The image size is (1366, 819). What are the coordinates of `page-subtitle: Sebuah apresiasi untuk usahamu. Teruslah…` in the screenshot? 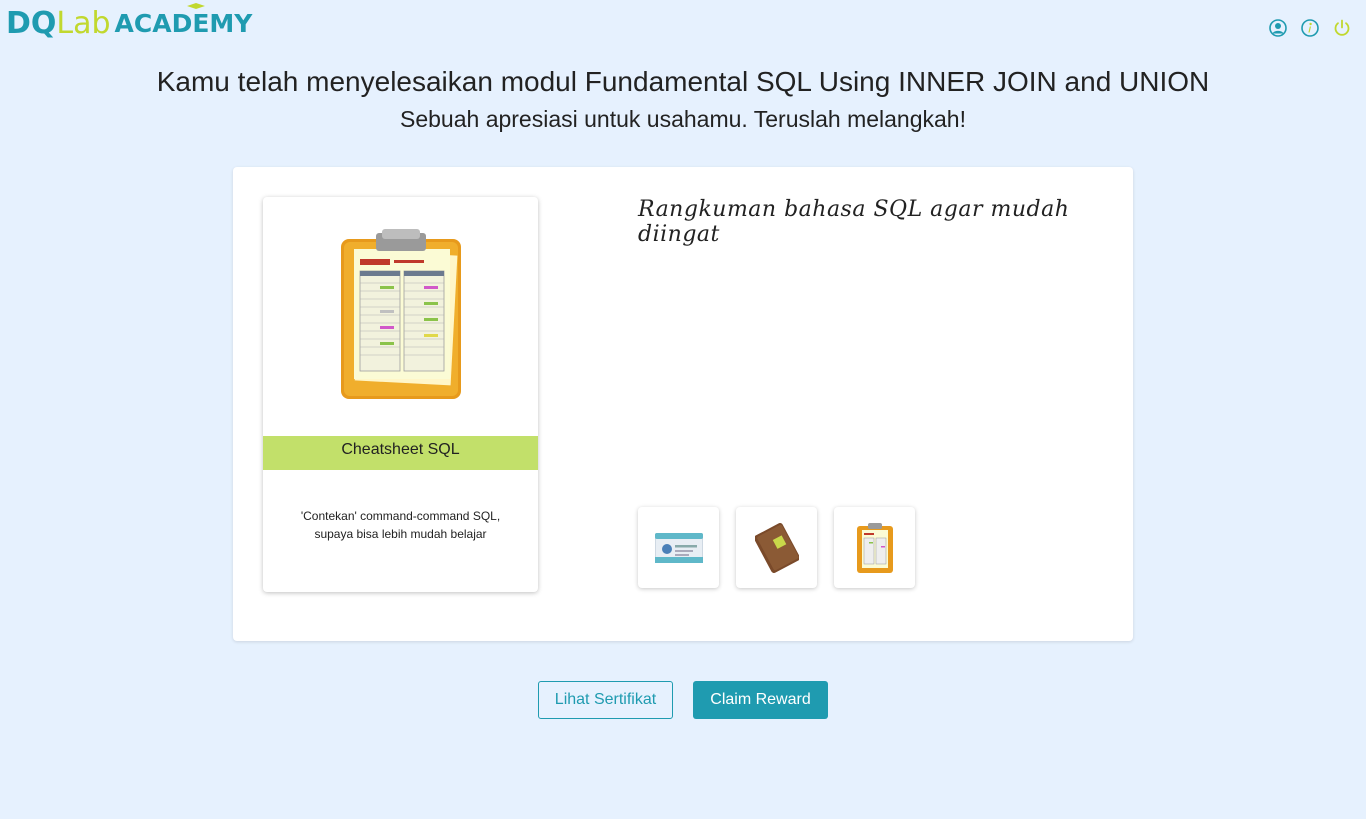 It's located at (683, 119).